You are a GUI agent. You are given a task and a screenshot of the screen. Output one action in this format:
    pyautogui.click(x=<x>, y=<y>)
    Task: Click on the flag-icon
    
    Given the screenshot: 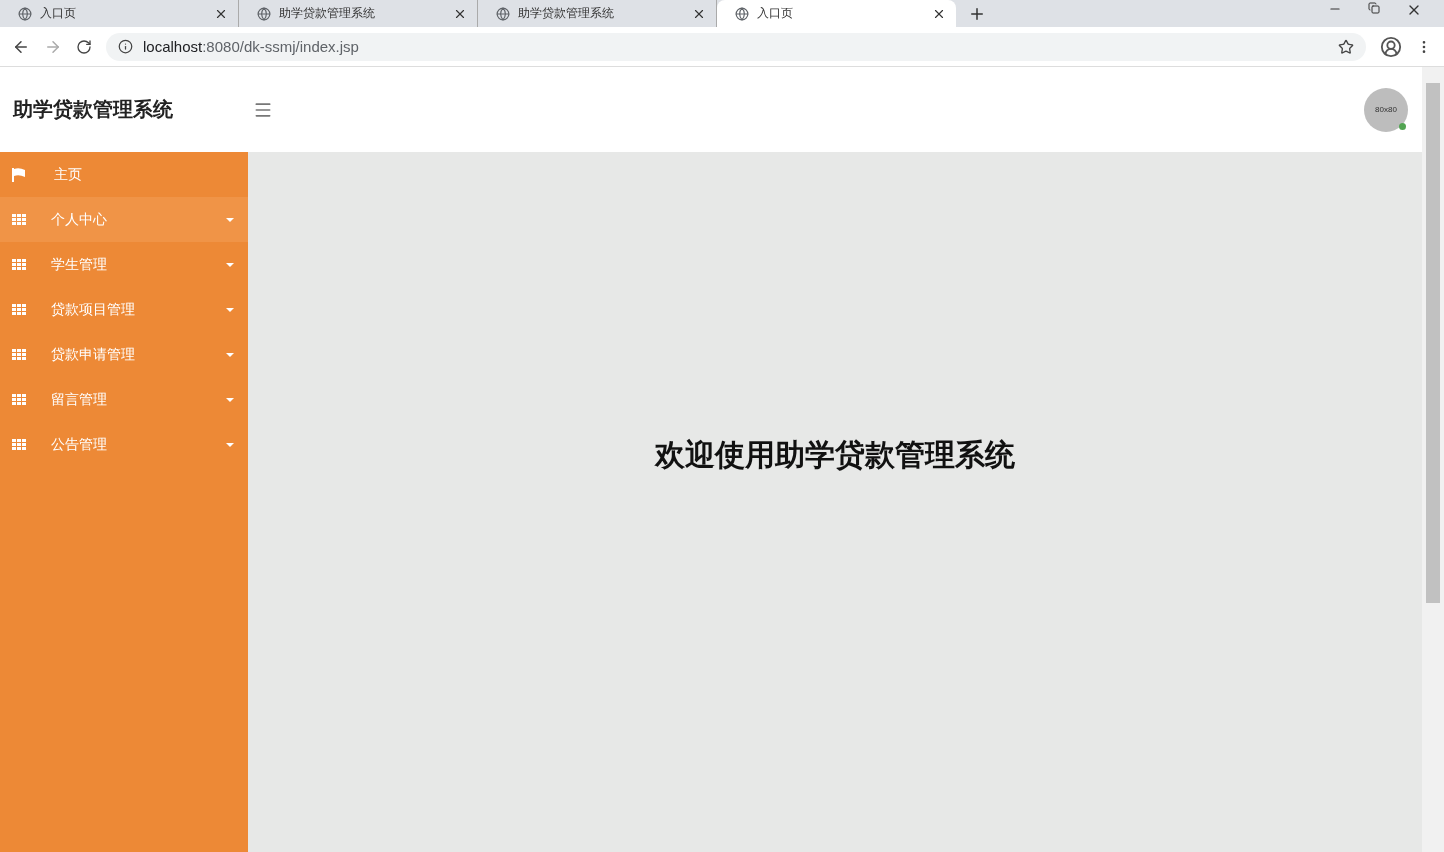 What is the action you would take?
    pyautogui.click(x=18, y=174)
    